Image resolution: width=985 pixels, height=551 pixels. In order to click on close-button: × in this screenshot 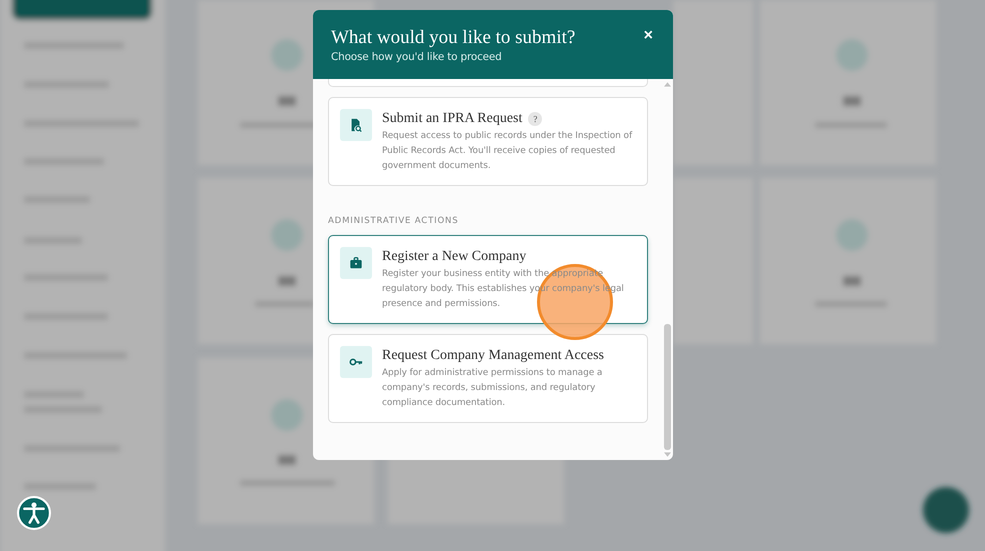, I will do `click(648, 36)`.